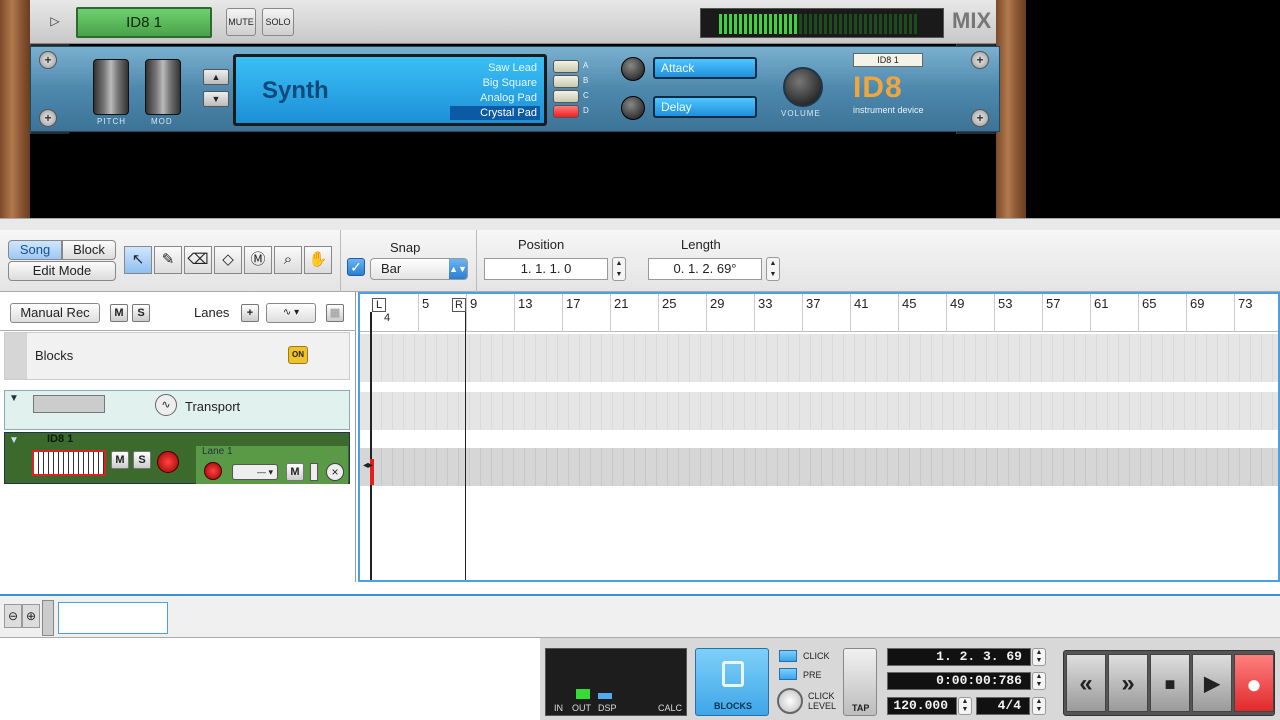 The width and height of the screenshot is (1280, 720). I want to click on mute-tool-icon: Ⓜ, so click(258, 260).